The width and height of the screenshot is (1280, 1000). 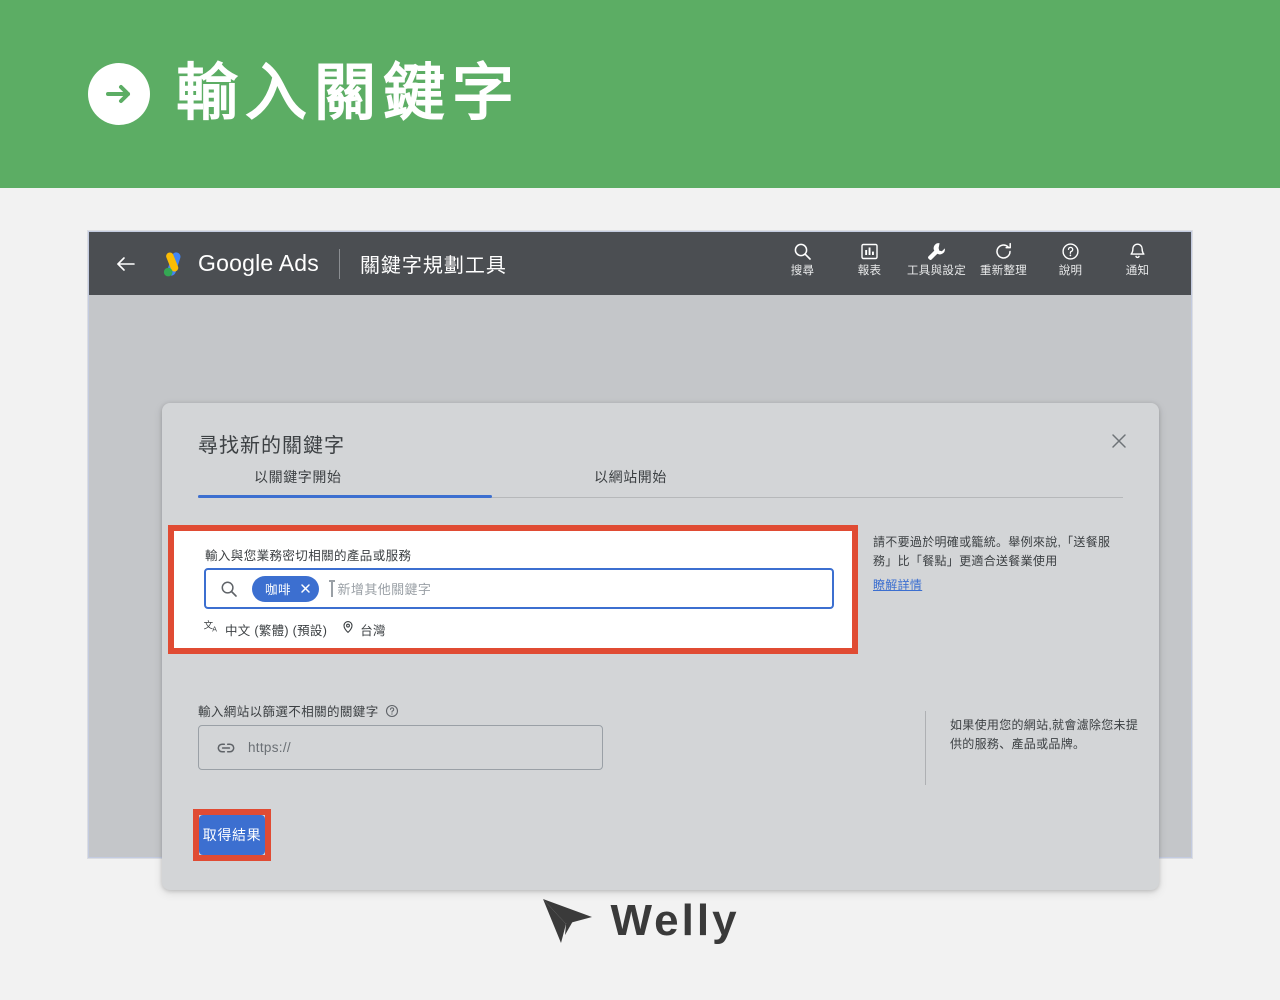 I want to click on brand-ads: Ads, so click(x=296, y=263).